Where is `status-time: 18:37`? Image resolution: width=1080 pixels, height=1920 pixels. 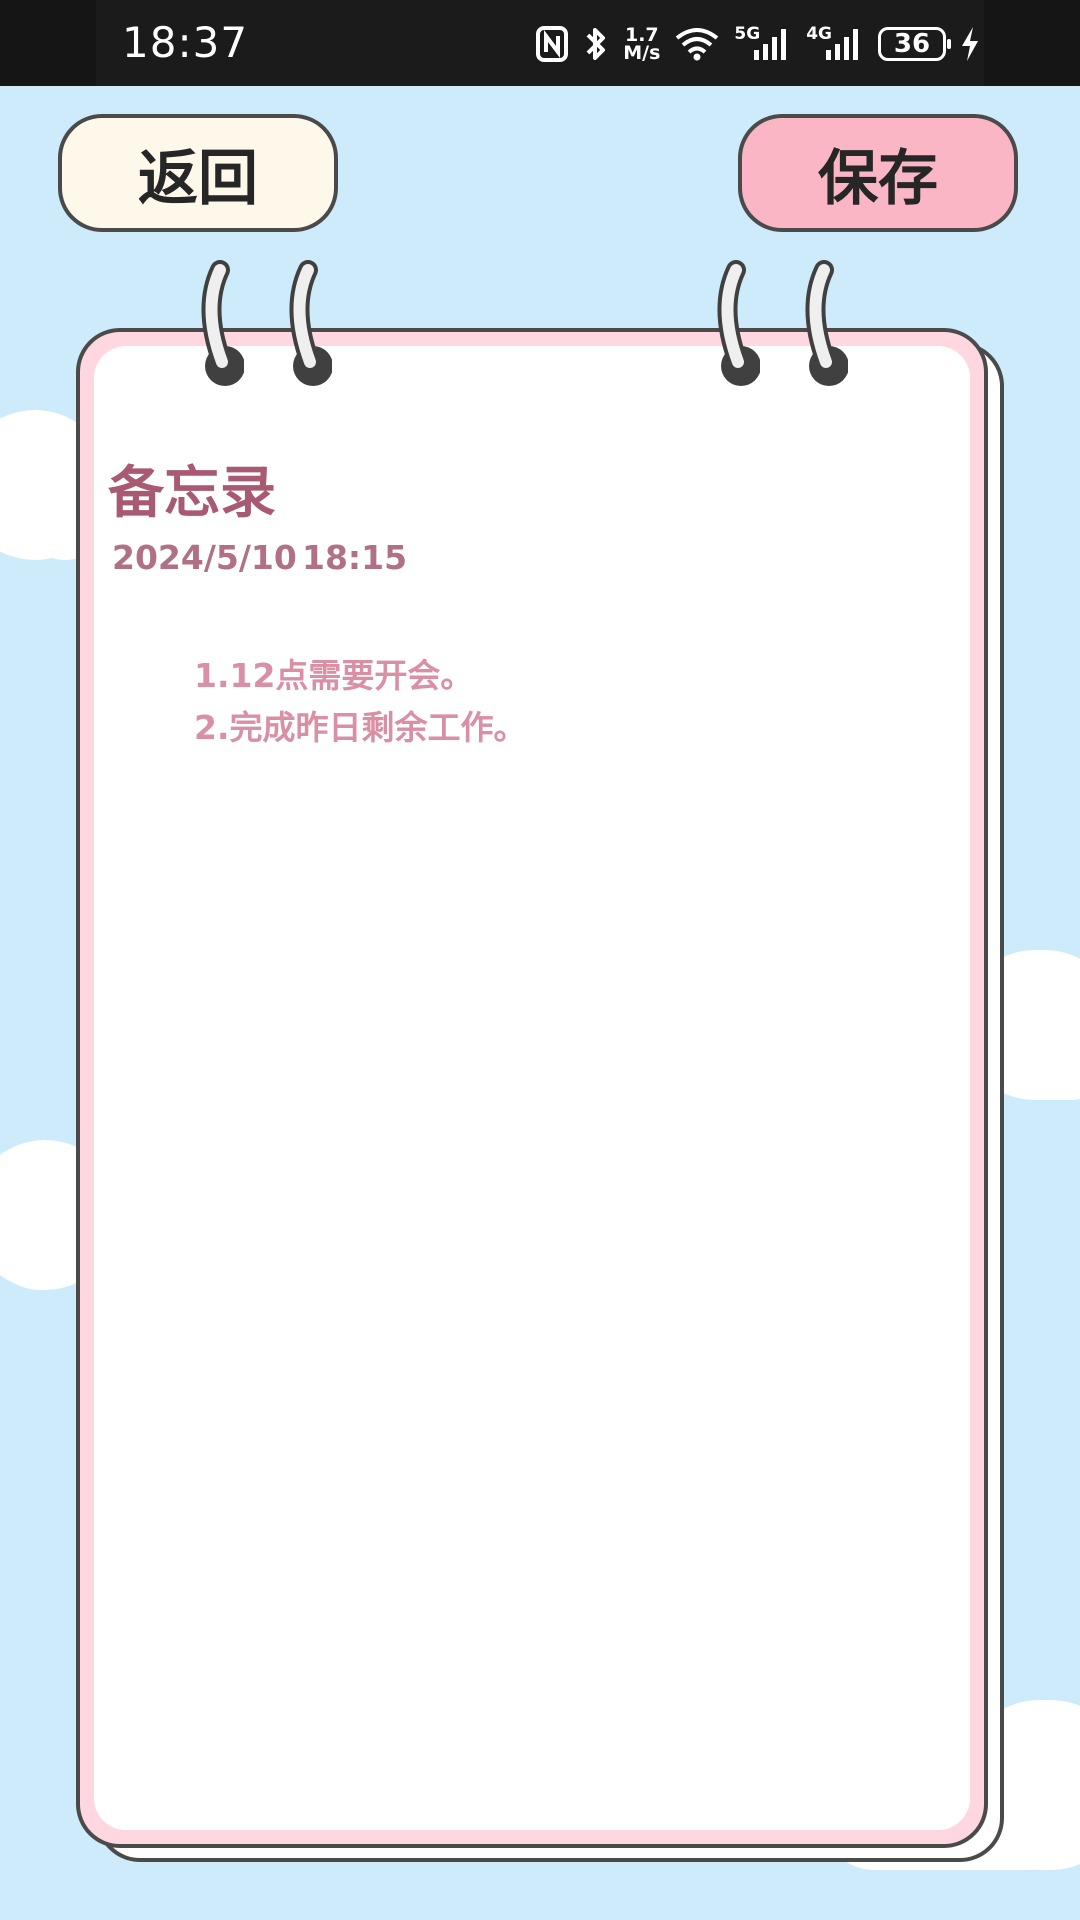 status-time: 18:37 is located at coordinates (185, 42).